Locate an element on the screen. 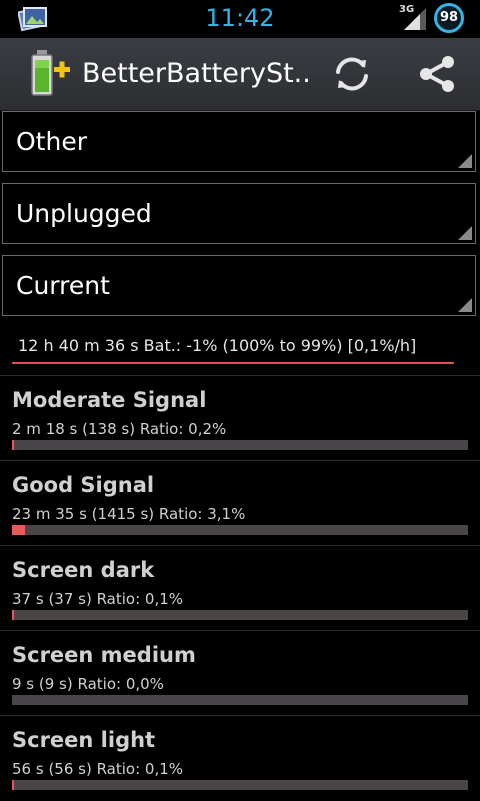  refresh-icon is located at coordinates (352, 74).